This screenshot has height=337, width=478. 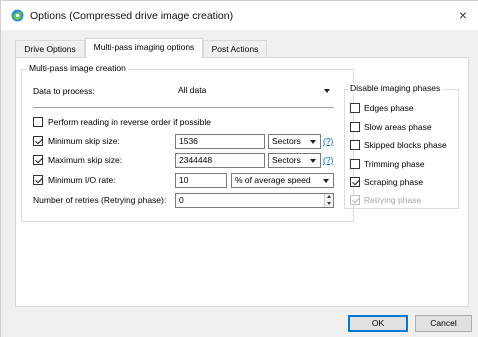 What do you see at coordinates (82, 180) in the screenshot?
I see `min-io-label: Minimum I/O rate:` at bounding box center [82, 180].